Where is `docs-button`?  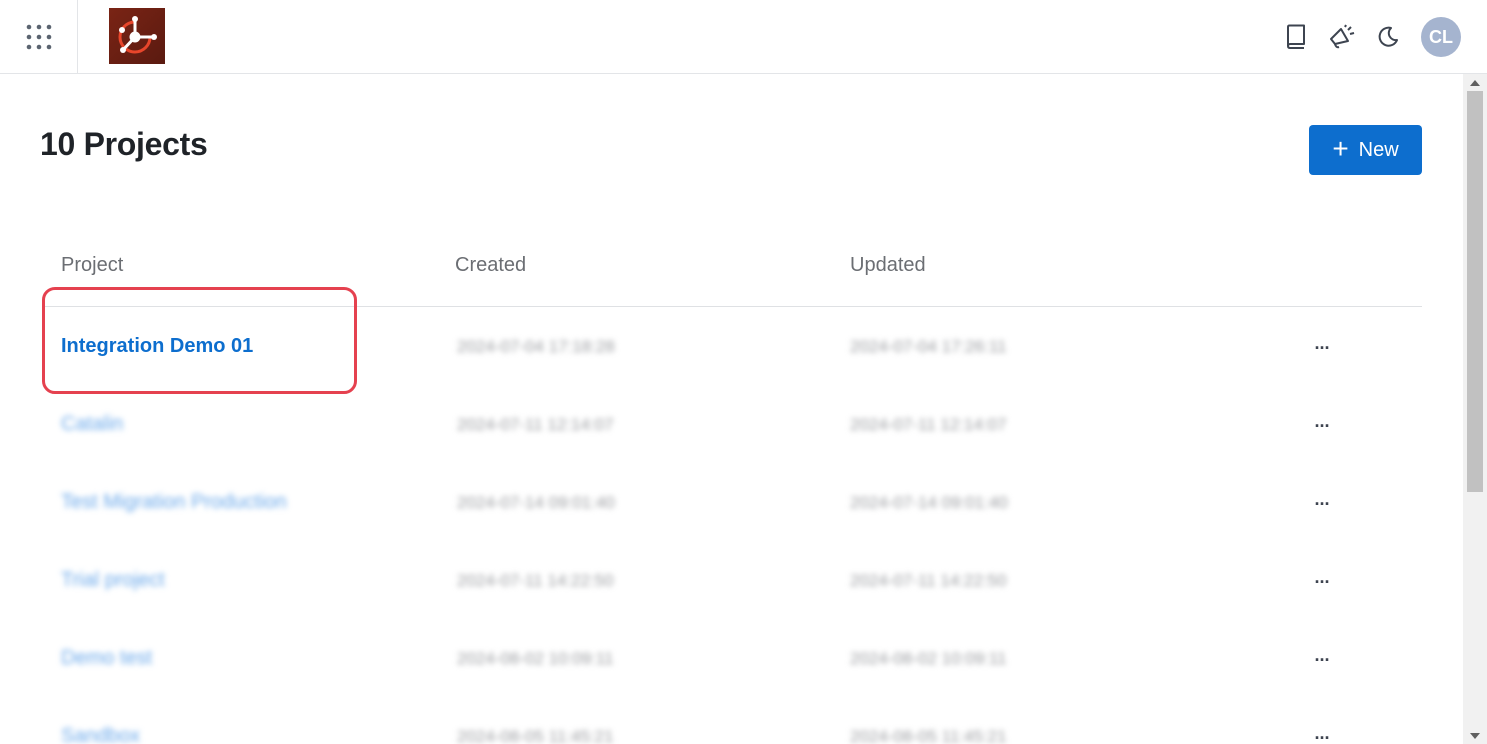
docs-button is located at coordinates (1296, 37).